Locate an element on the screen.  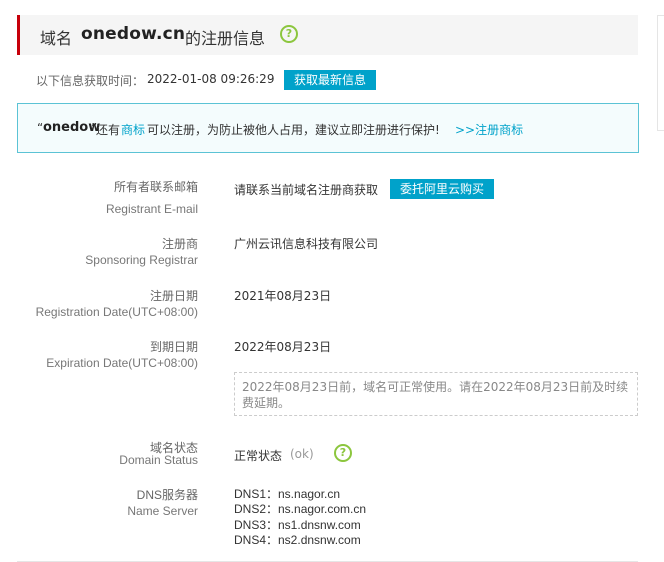
page-header: 域名 onedow.cn 的注册信息 ? is located at coordinates (327, 35).